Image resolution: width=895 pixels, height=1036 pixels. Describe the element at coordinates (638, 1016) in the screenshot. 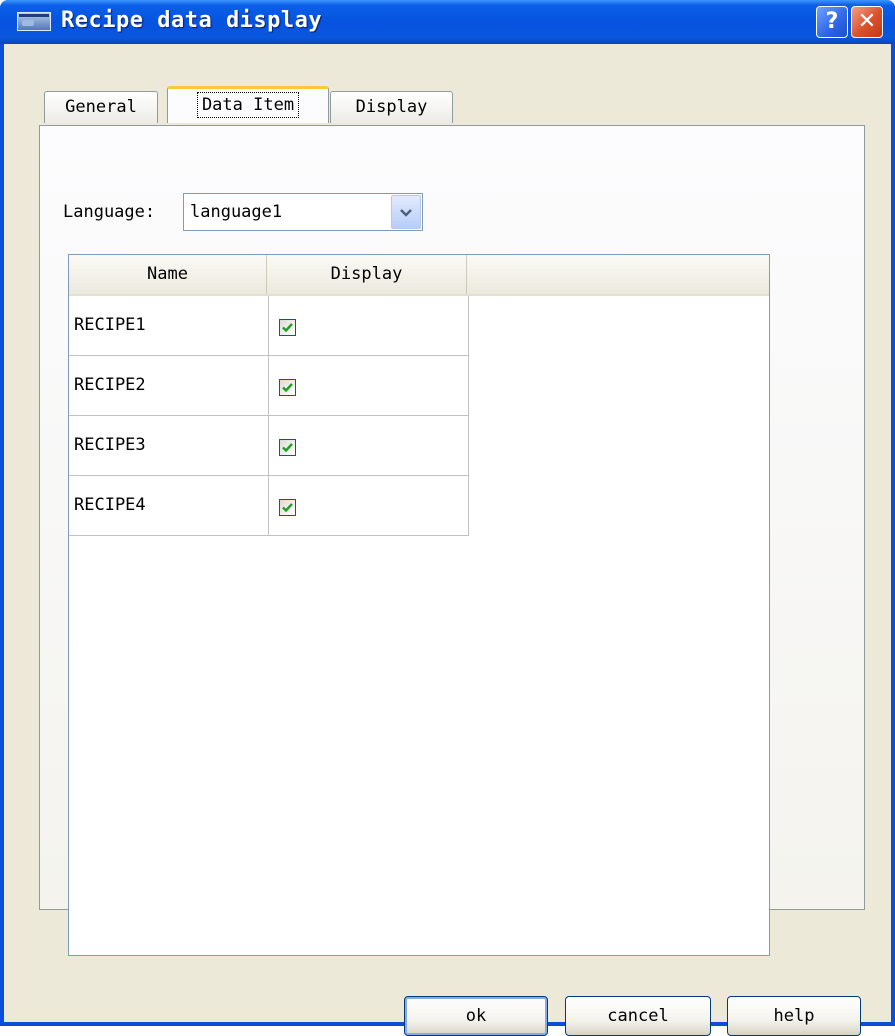

I see `cancel-button: cancel` at that location.